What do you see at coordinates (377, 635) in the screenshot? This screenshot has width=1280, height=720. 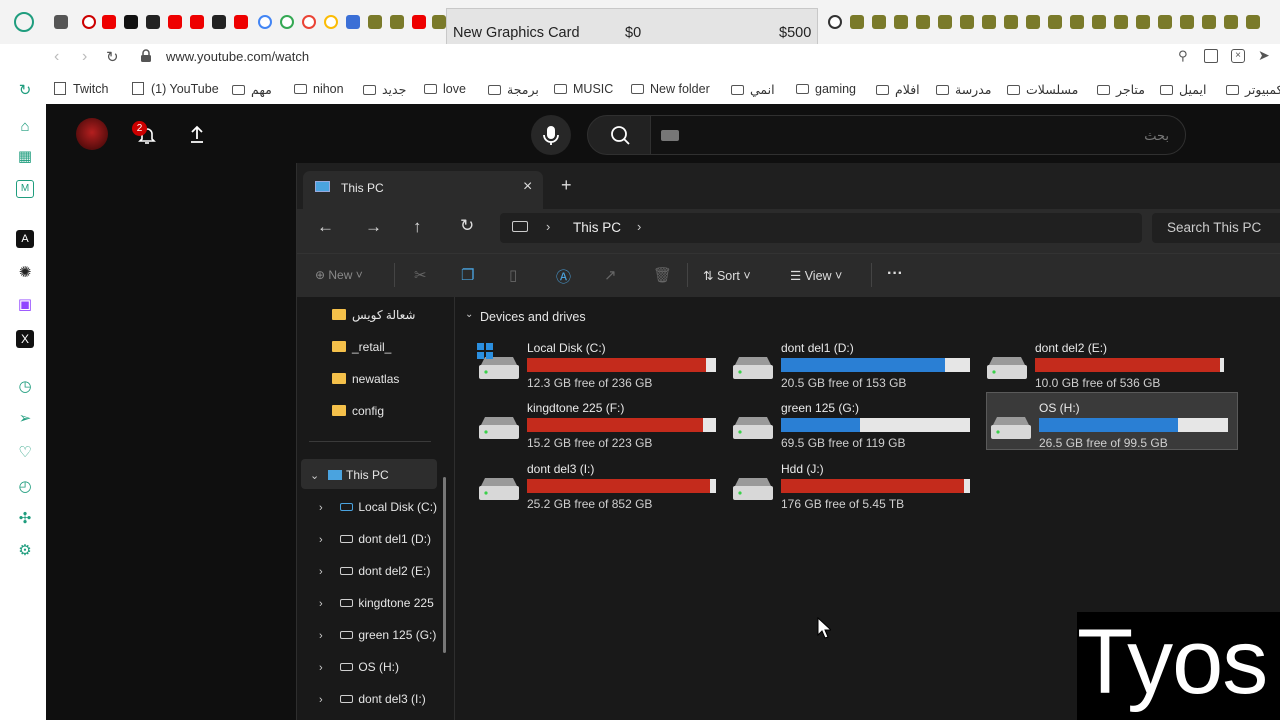 I see `nav-drive: › green 125 (G:)` at bounding box center [377, 635].